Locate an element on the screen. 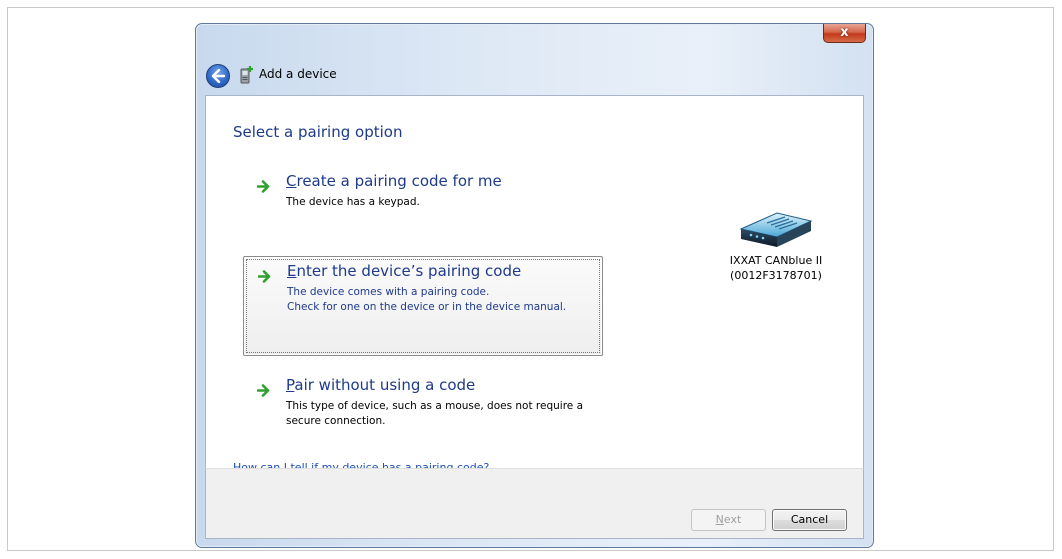  option-title: Enter the device’s pairing code is located at coordinates (404, 271).